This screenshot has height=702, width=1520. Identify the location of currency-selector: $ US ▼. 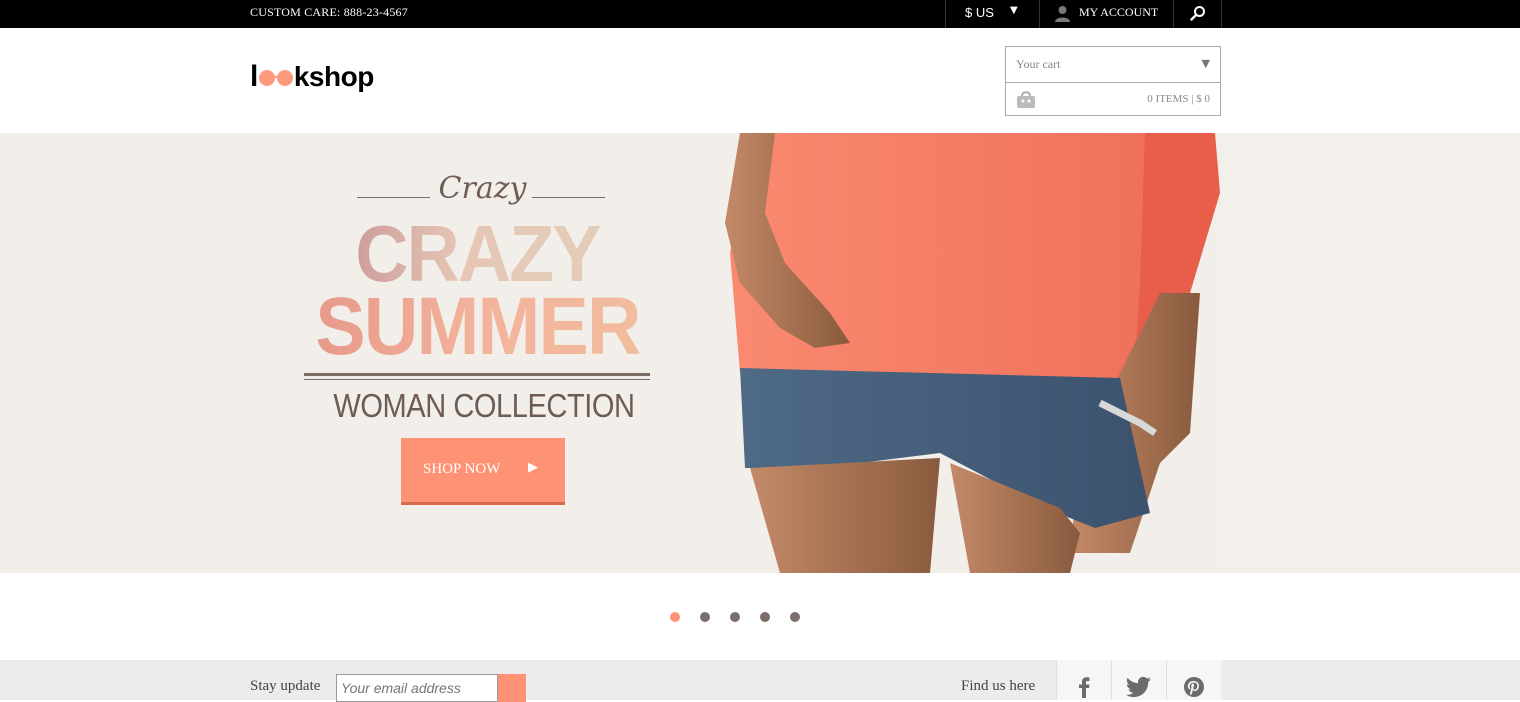
(992, 14).